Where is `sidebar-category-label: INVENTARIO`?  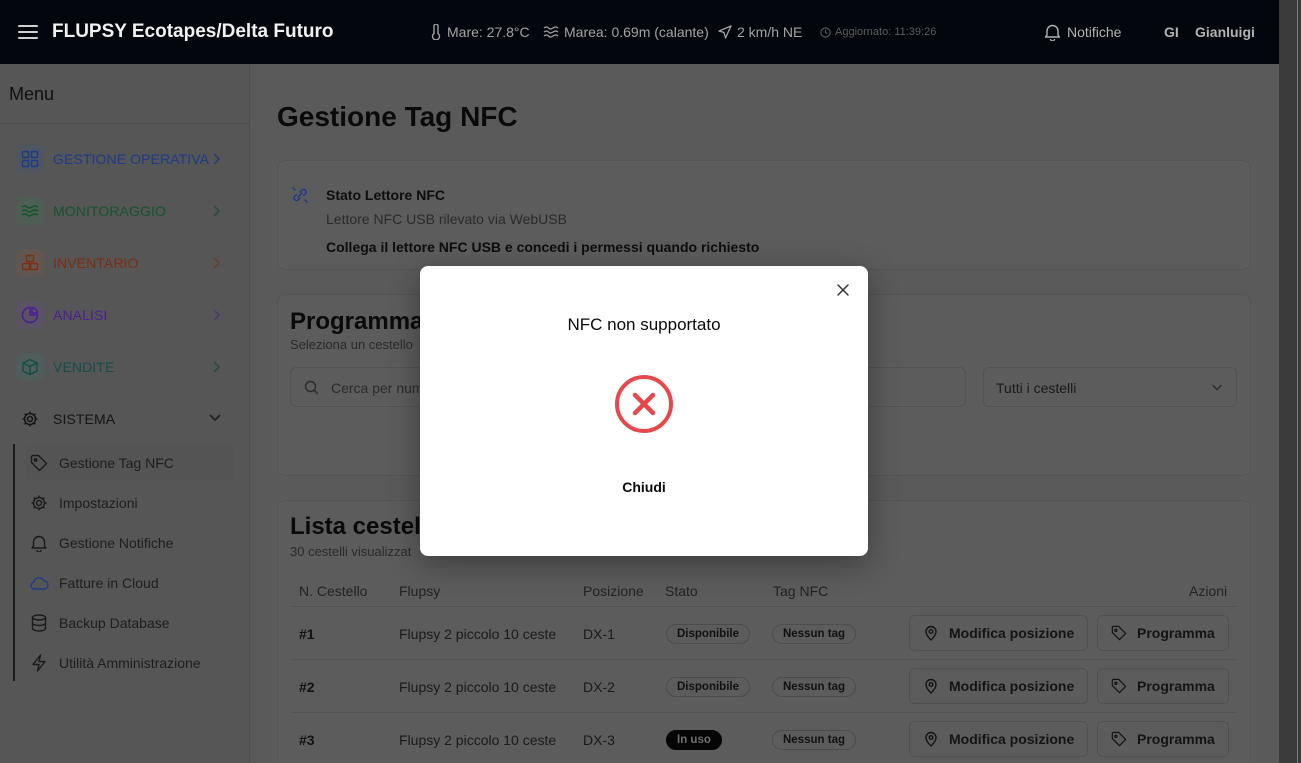
sidebar-category-label: INVENTARIO is located at coordinates (96, 263).